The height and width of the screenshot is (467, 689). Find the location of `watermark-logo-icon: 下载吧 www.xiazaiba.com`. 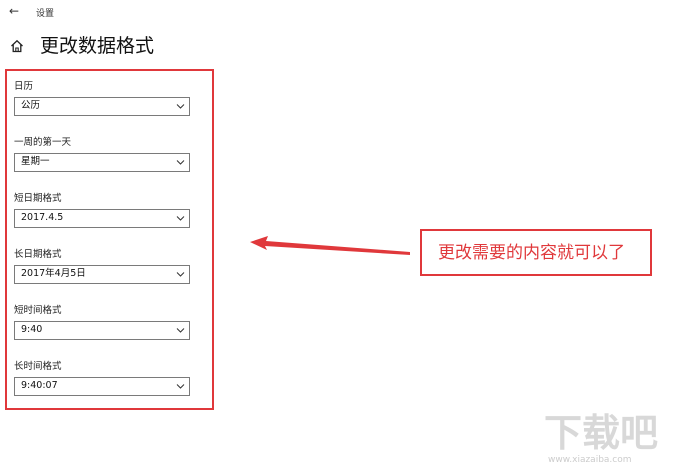

watermark-logo-icon: 下载吧 www.xiazaiba.com is located at coordinates (601, 437).